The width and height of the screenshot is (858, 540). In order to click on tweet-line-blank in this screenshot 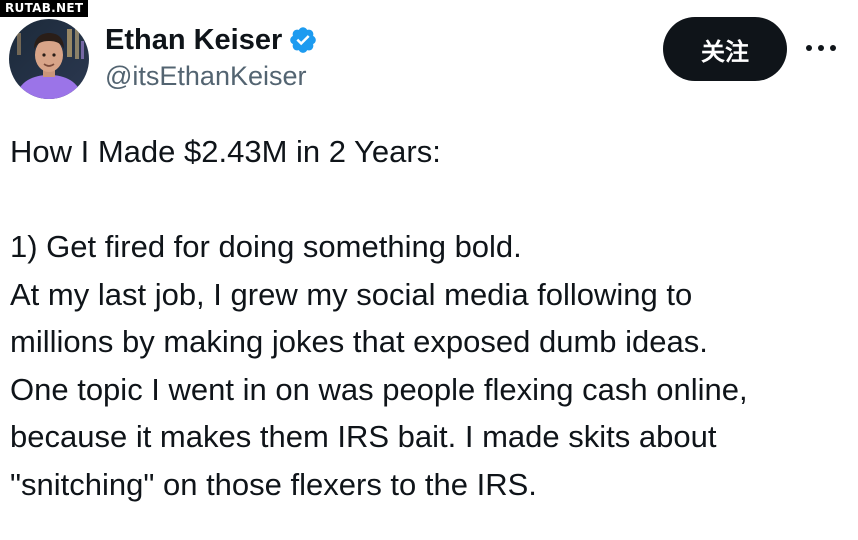, I will do `click(430, 200)`.